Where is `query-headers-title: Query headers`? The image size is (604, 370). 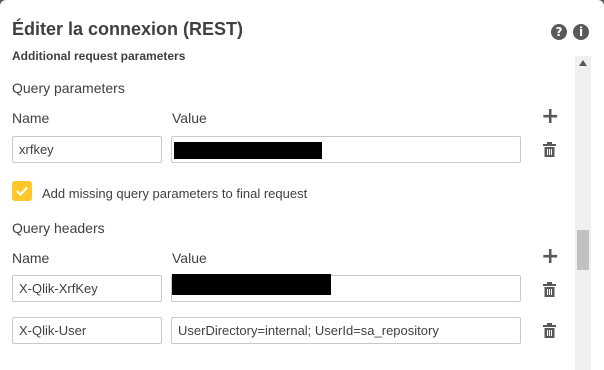
query-headers-title: Query headers is located at coordinates (58, 228).